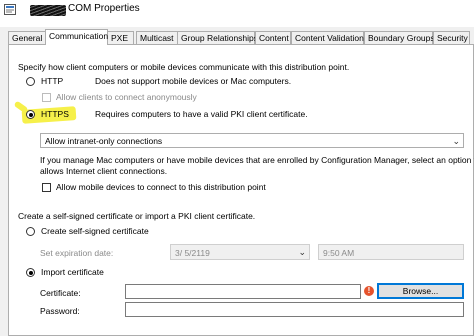  What do you see at coordinates (27, 37) in the screenshot?
I see `tab-general: General` at bounding box center [27, 37].